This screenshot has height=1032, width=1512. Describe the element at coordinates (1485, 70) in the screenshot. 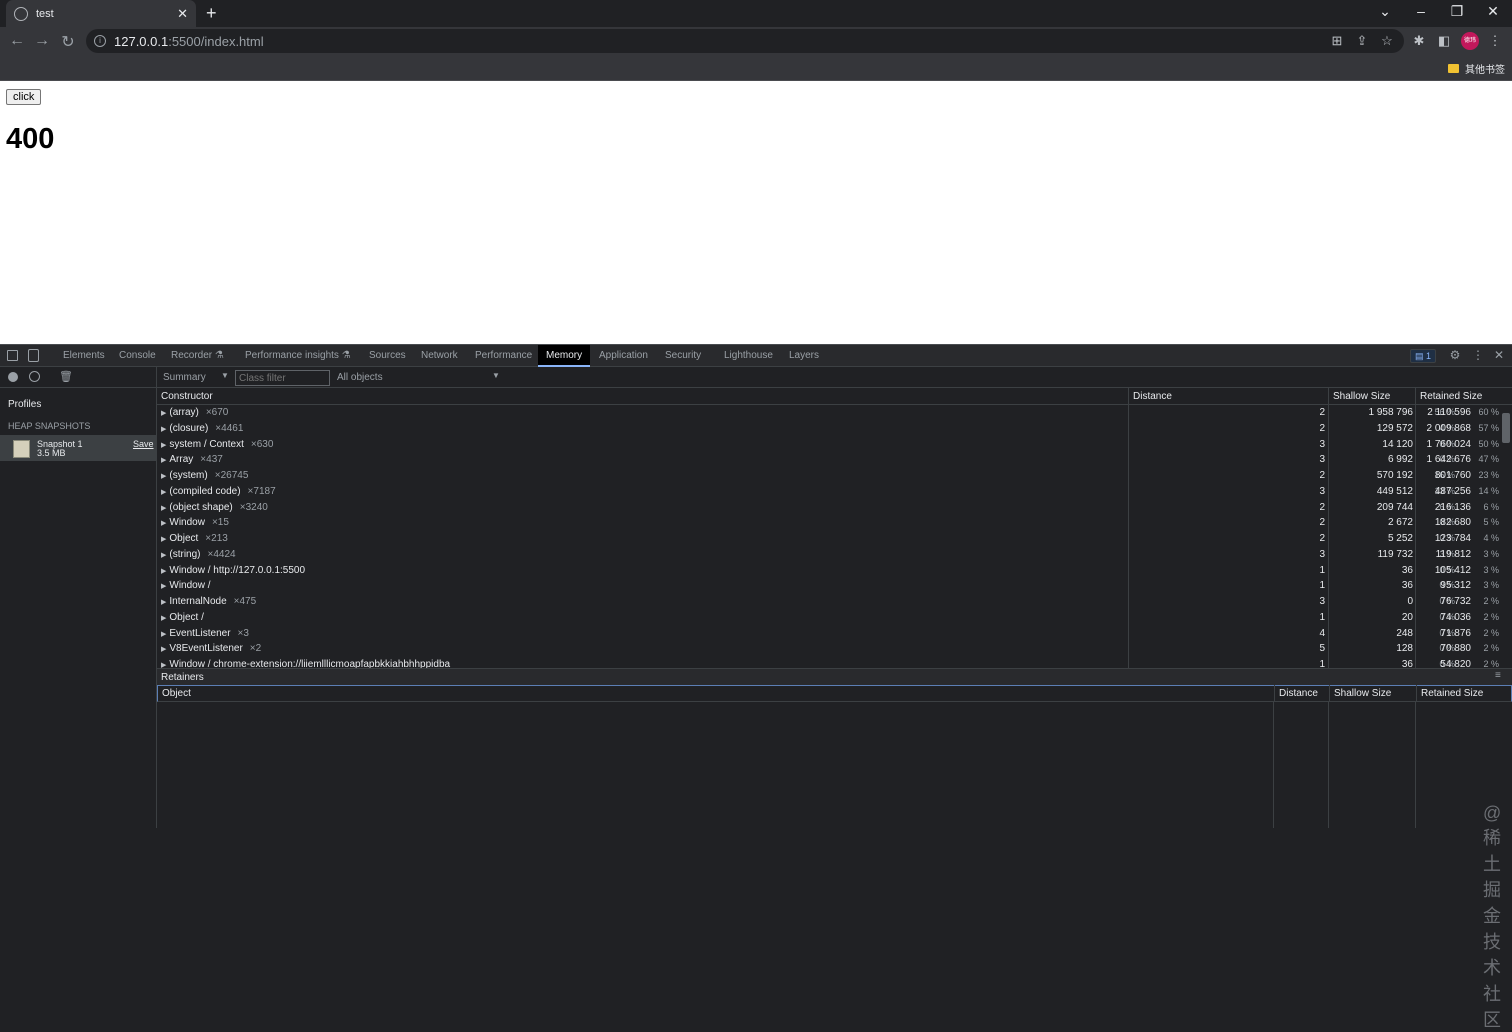

I see `other-bookmarks-label: 其他书签` at that location.